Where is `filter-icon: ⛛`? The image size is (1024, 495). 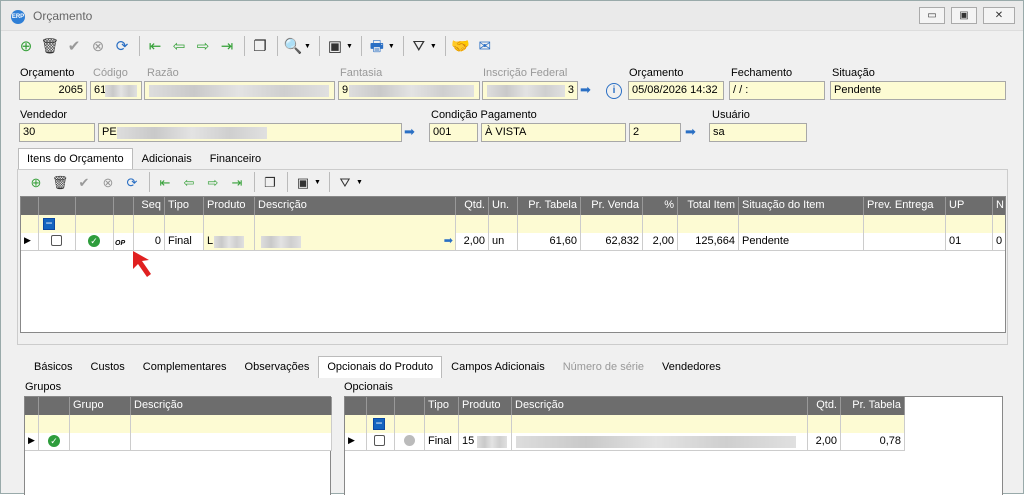 filter-icon: ⛛ is located at coordinates (419, 46).